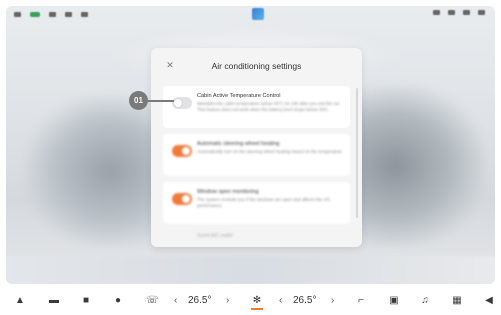 Image resolution: width=501 pixels, height=315 pixels. What do you see at coordinates (152, 301) in the screenshot?
I see `phone-icon: ☏` at bounding box center [152, 301].